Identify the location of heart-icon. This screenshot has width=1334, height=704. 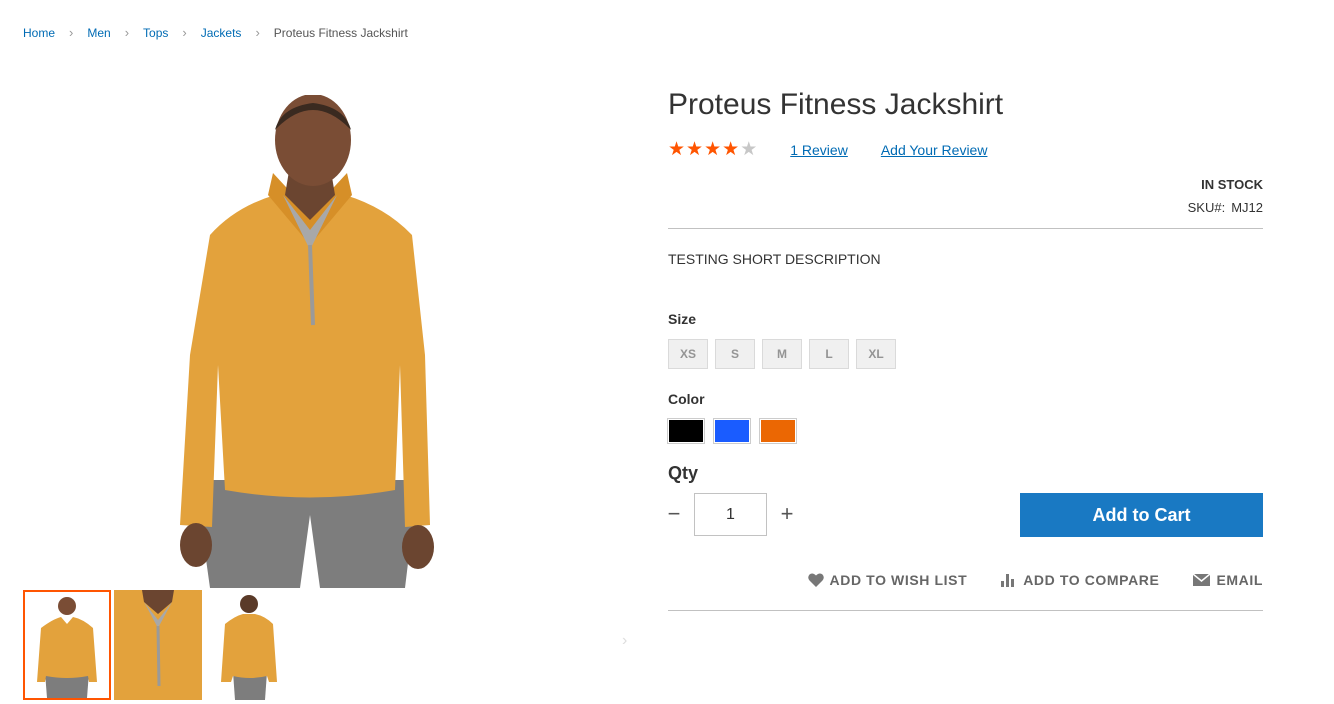
(815, 580).